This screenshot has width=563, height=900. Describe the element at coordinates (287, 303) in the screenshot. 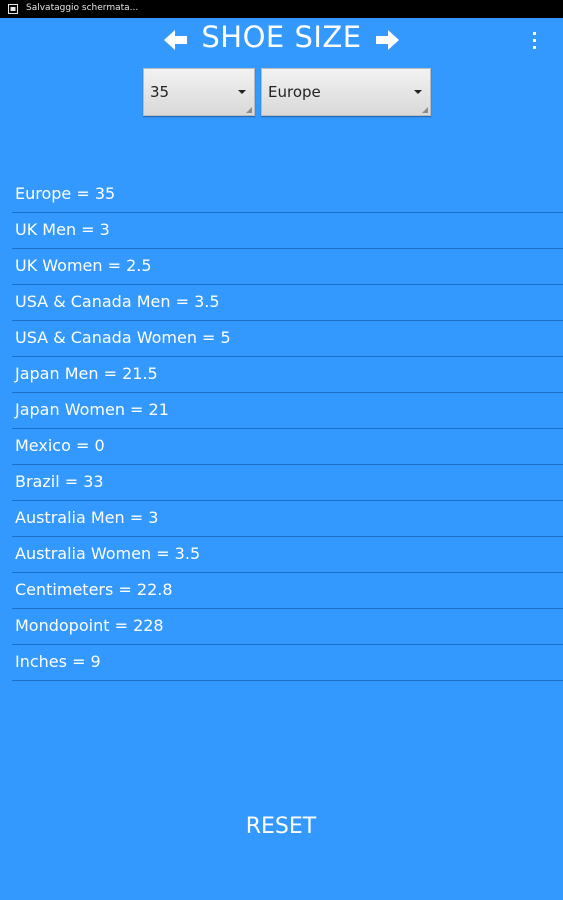

I see `list-item: USA & Canada Men = 3.5` at that location.